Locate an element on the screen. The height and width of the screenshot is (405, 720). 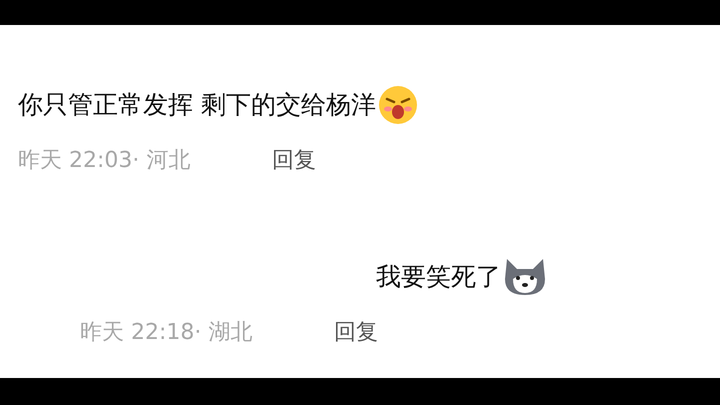
husky-icon is located at coordinates (525, 277).